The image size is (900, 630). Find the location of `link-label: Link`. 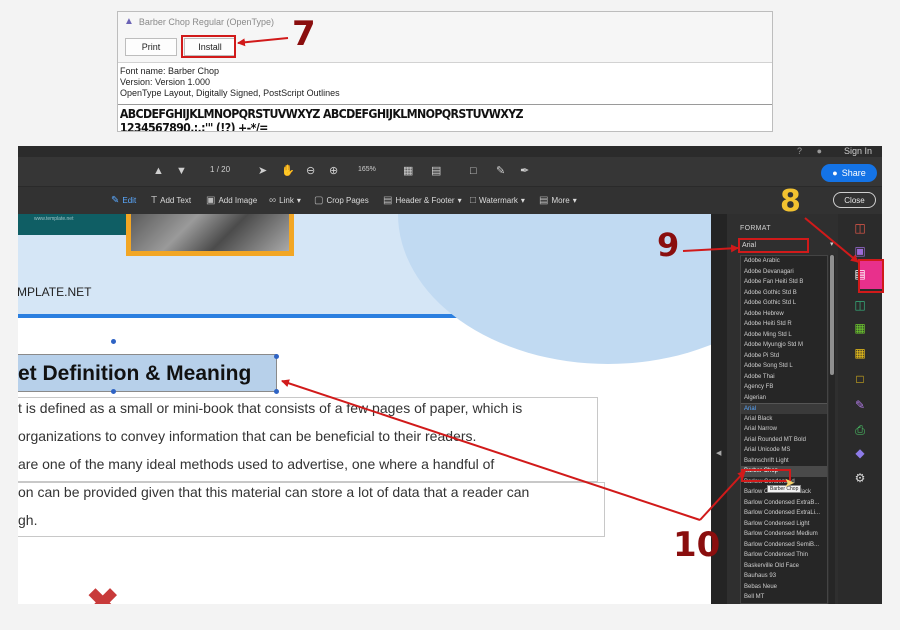

link-label: Link is located at coordinates (286, 200).